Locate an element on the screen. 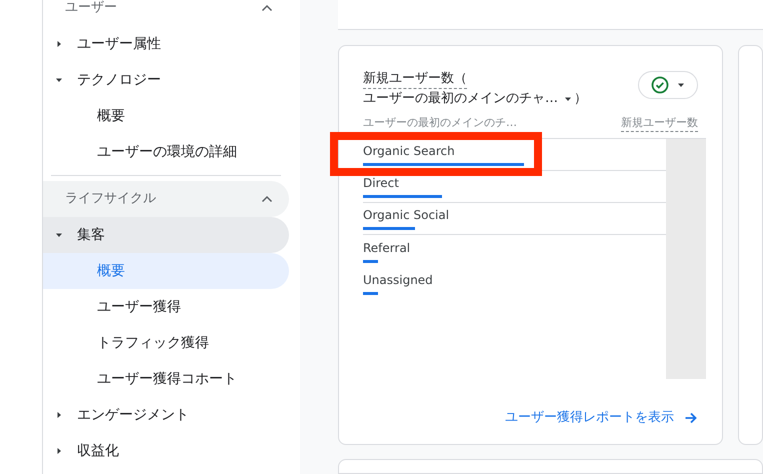 The width and height of the screenshot is (763, 474). channel-label: Referral is located at coordinates (387, 248).